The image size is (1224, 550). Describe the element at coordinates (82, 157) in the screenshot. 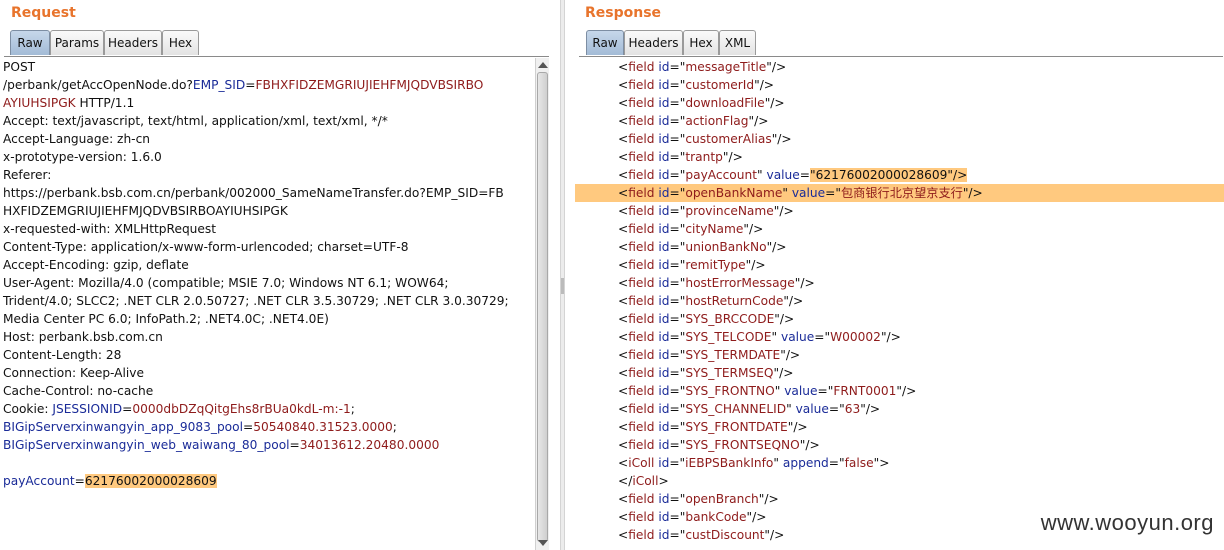

I see `request-token: x-prototype-version: 1.6.0` at that location.